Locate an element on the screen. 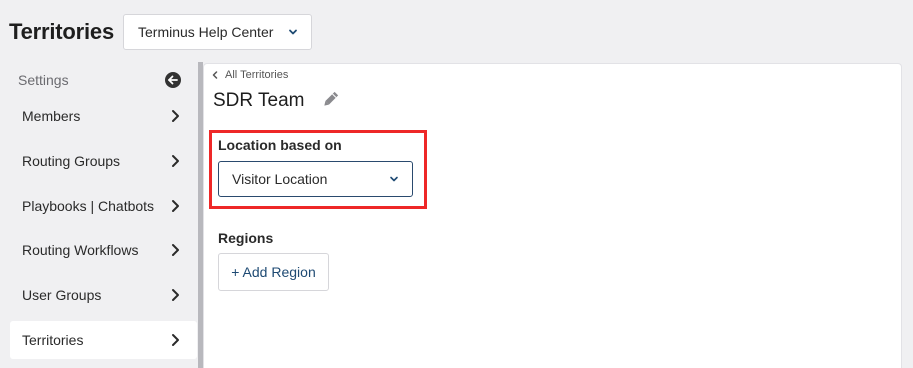 This screenshot has height=368, width=913. breadcrumb-label: All Territories is located at coordinates (257, 75).